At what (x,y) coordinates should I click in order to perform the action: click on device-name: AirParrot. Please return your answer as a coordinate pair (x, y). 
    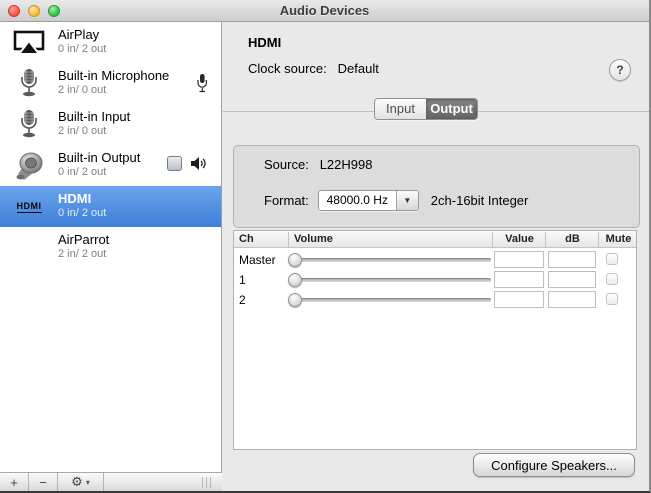
    Looking at the image, I should click on (84, 239).